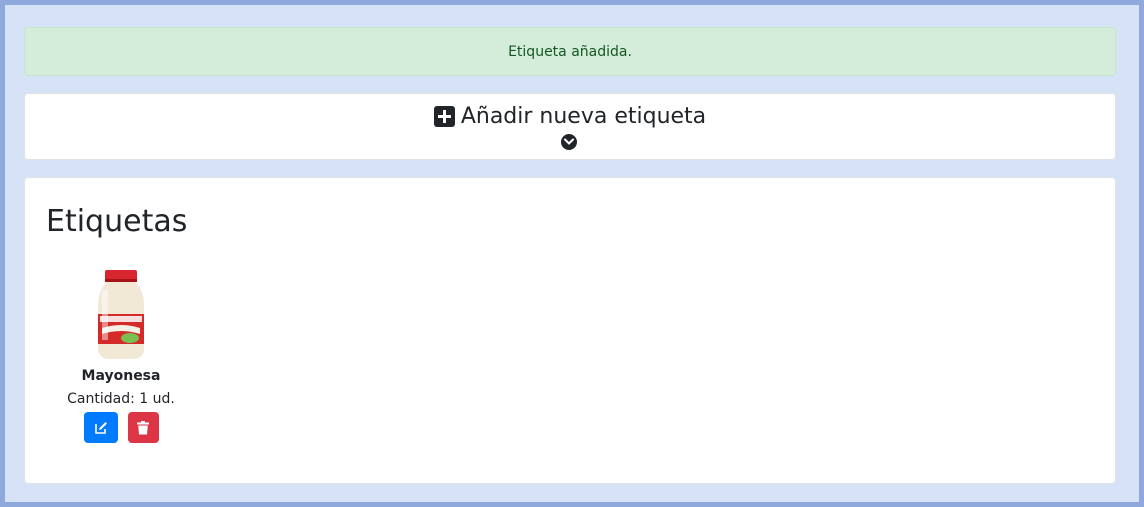 The width and height of the screenshot is (1144, 507). I want to click on label-item-name: Mayonesa, so click(121, 376).